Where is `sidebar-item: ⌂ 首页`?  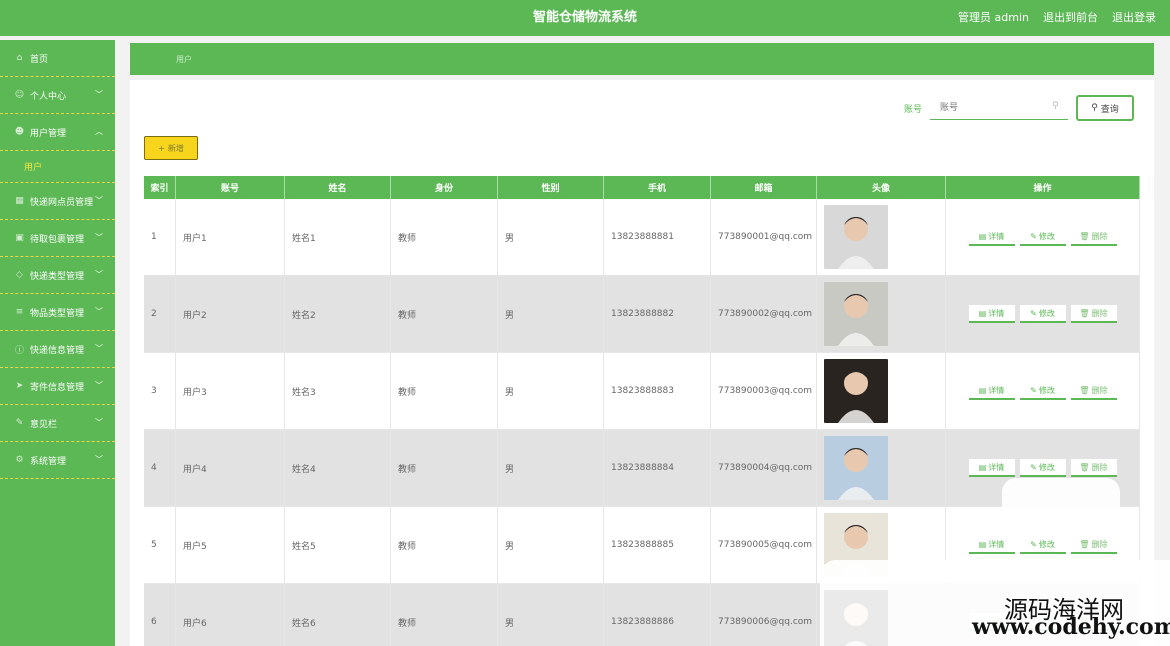
sidebar-item: ⌂ 首页 is located at coordinates (57, 58).